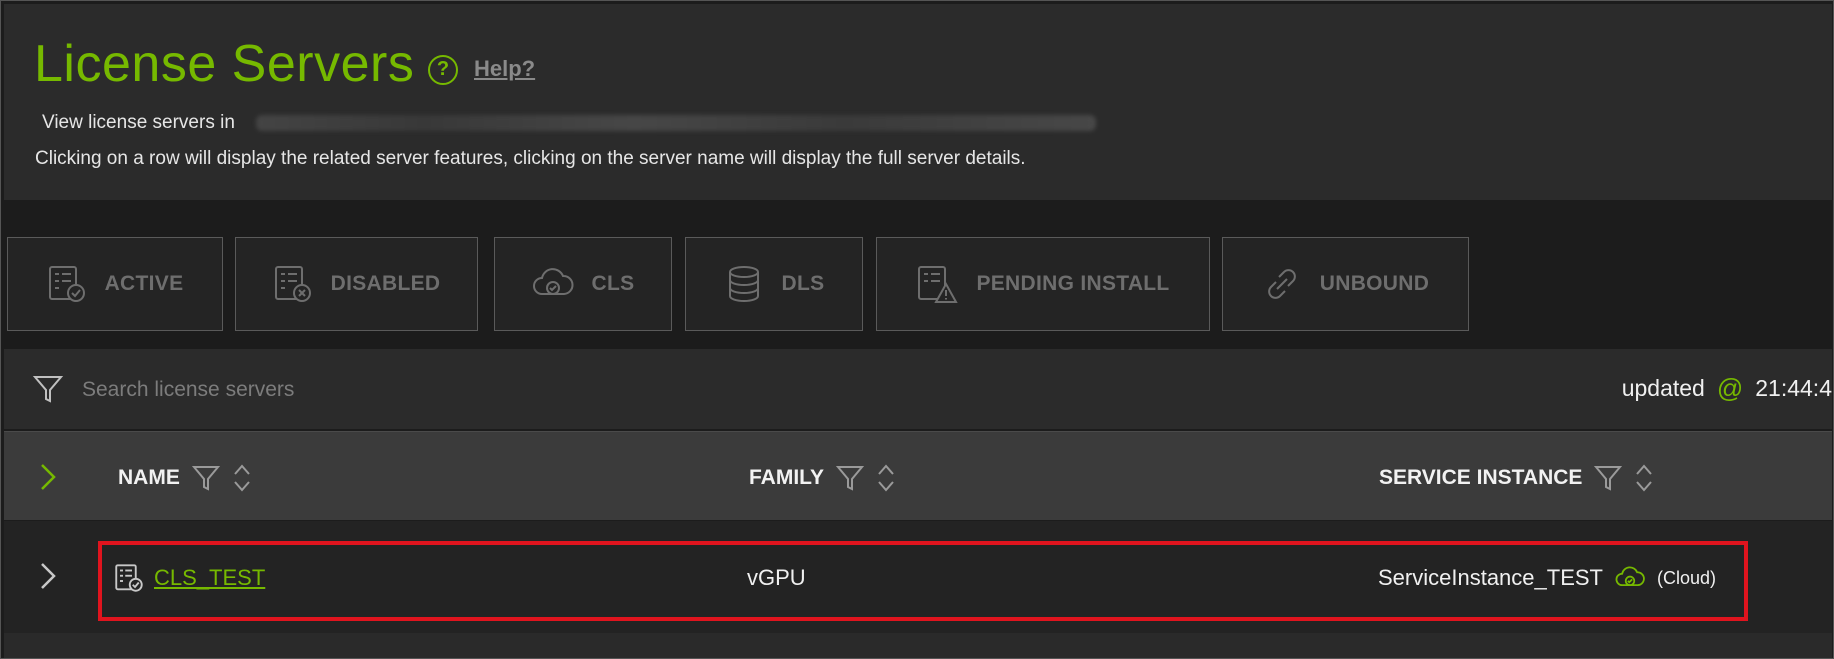 The height and width of the screenshot is (659, 1834). I want to click on column-name-label: NAME, so click(149, 477).